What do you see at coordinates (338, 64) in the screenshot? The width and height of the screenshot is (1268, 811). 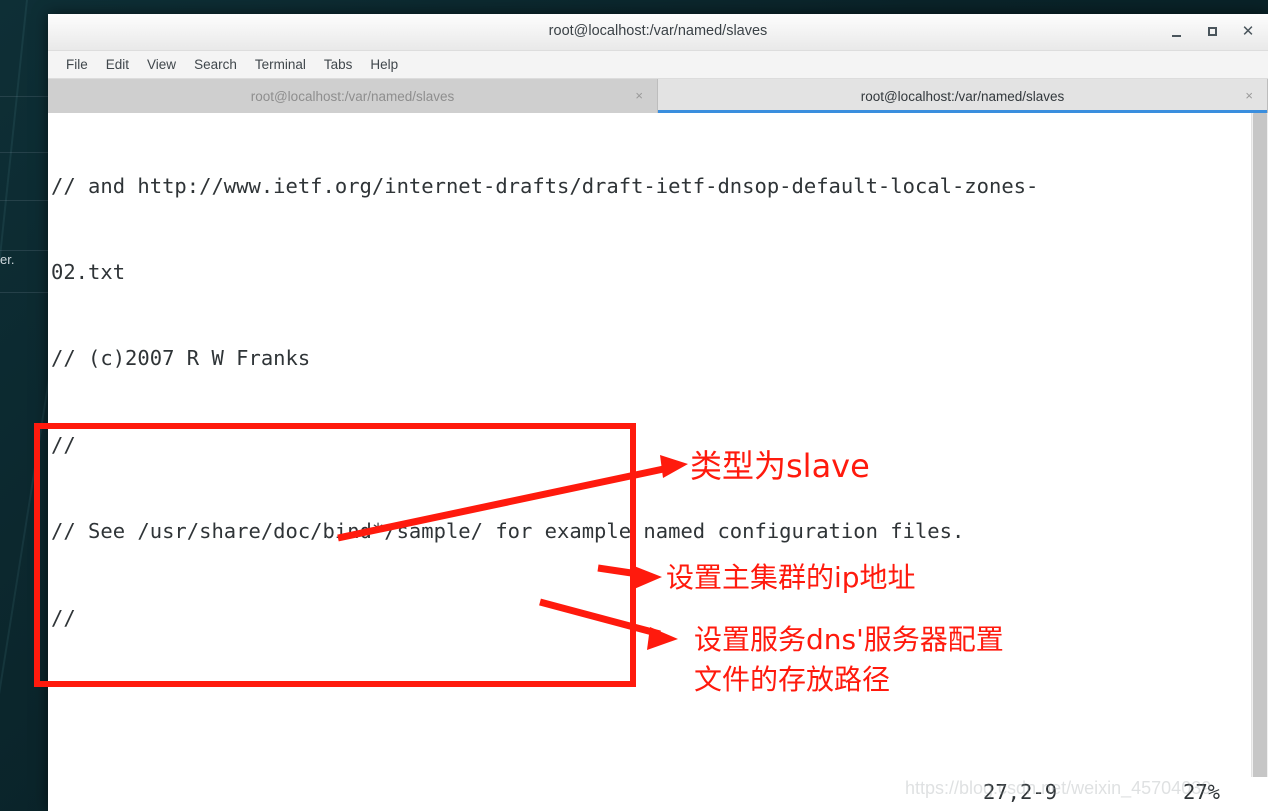 I see `menu-item-tabs: Tabs` at bounding box center [338, 64].